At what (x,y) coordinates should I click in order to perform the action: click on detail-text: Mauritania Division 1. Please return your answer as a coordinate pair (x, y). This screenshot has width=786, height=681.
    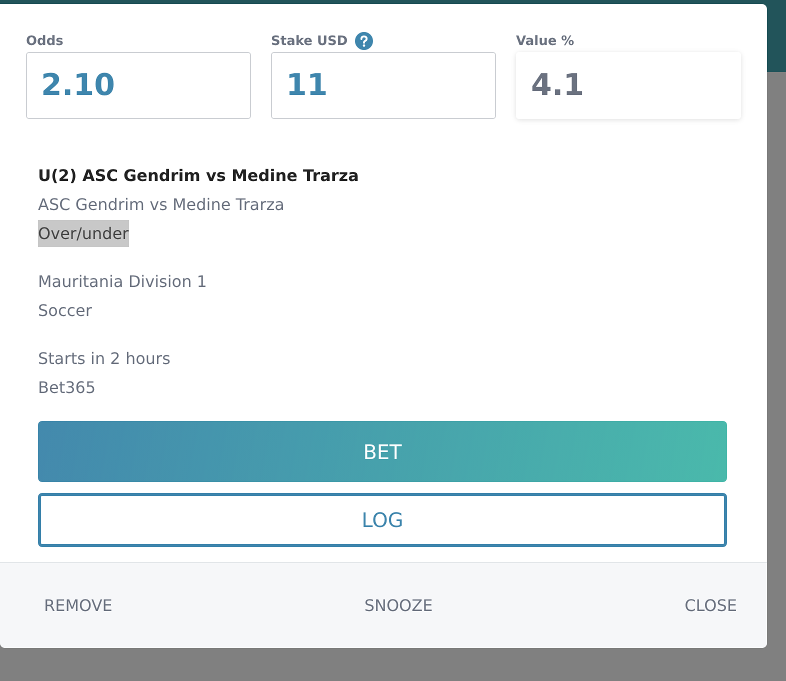
    Looking at the image, I should click on (122, 282).